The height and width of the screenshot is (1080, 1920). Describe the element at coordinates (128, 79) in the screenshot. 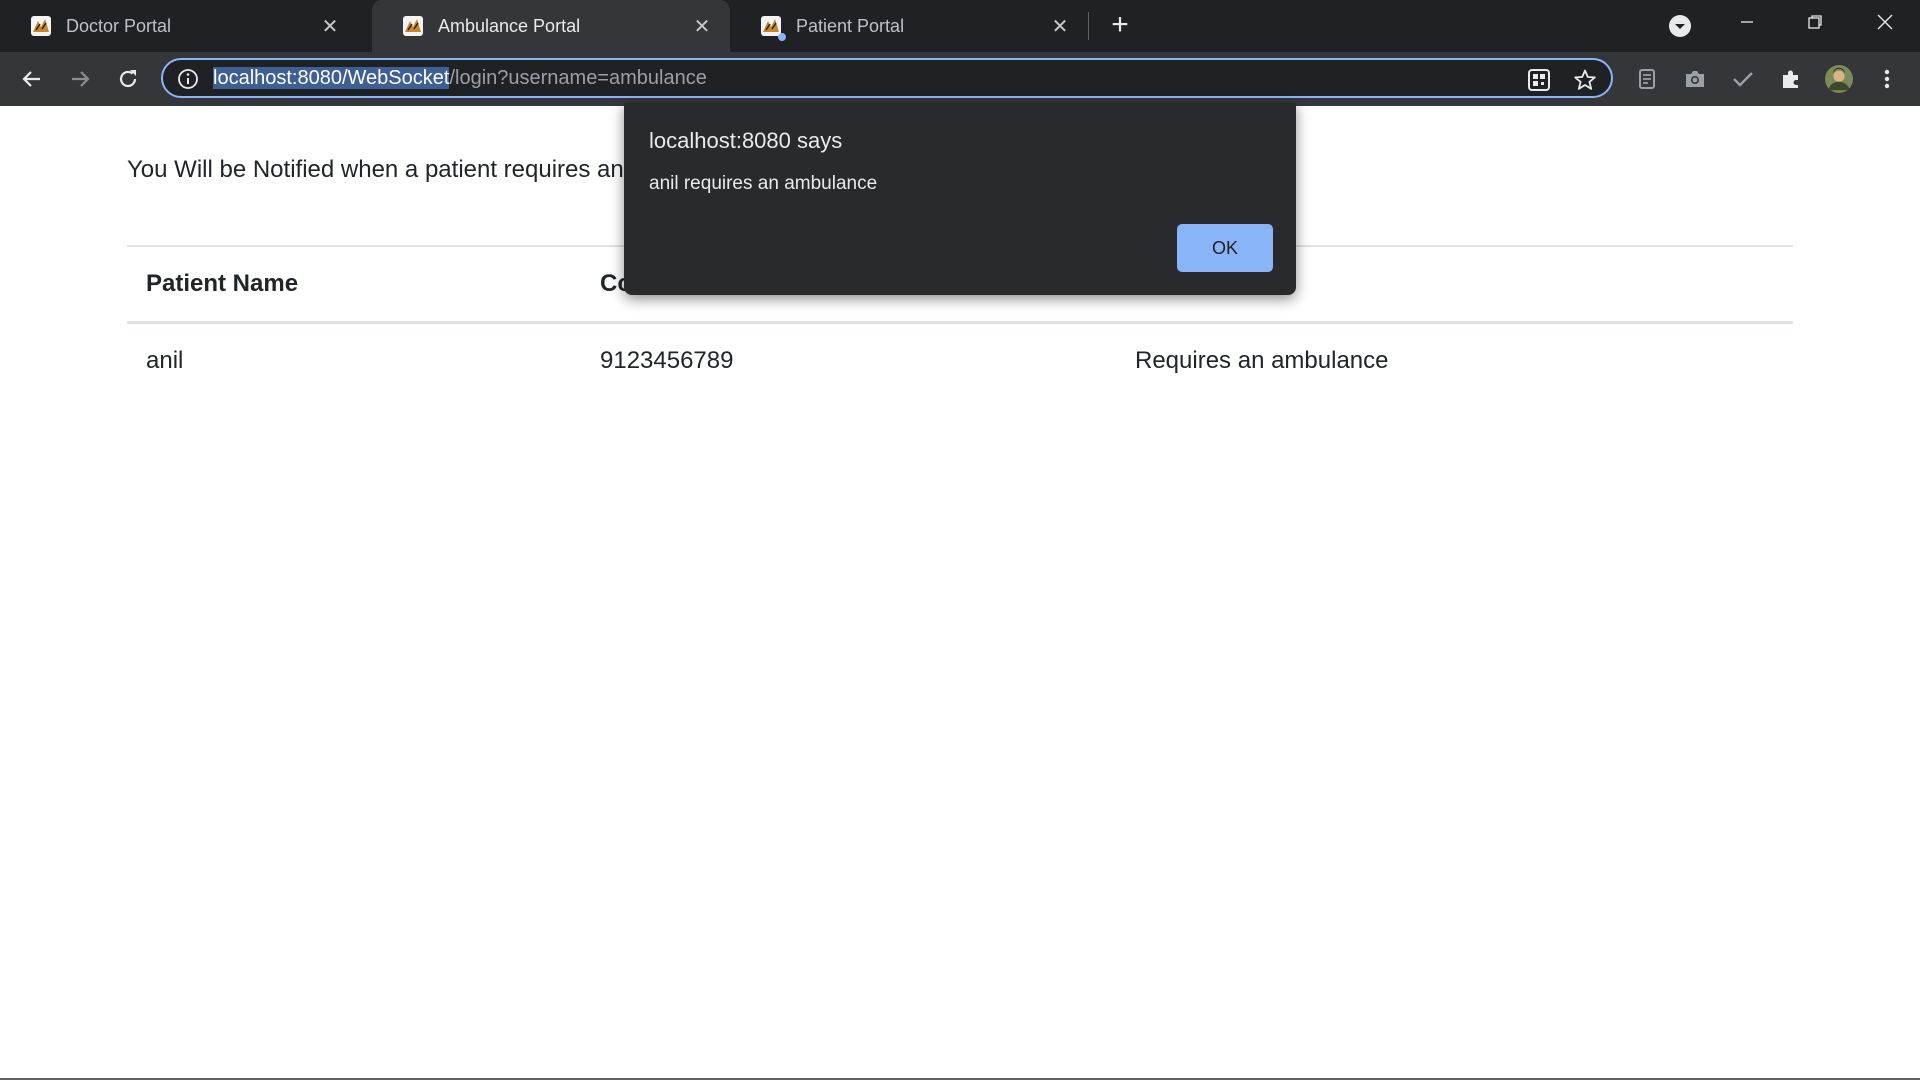

I see `reload-icon` at that location.